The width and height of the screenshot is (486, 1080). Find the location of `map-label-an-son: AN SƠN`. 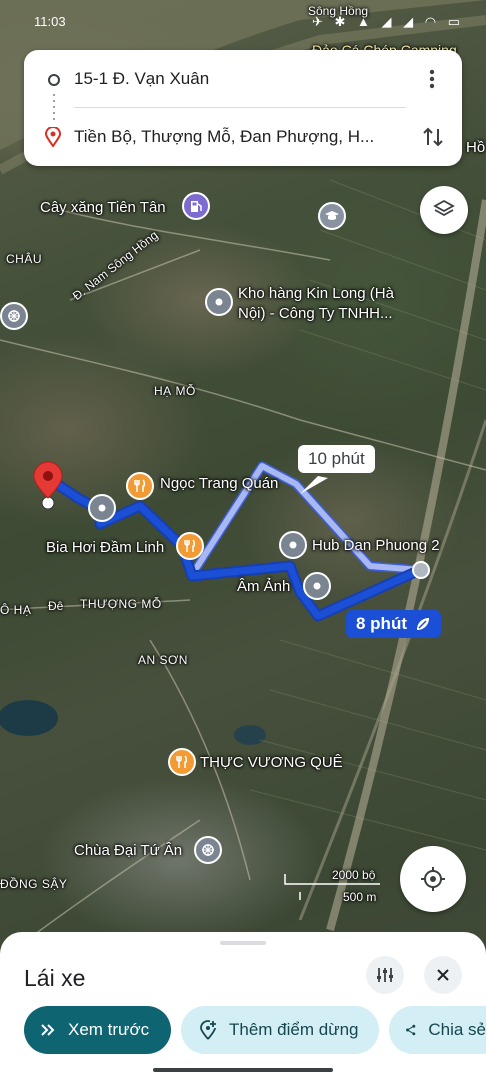

map-label-an-son: AN SƠN is located at coordinates (163, 660).